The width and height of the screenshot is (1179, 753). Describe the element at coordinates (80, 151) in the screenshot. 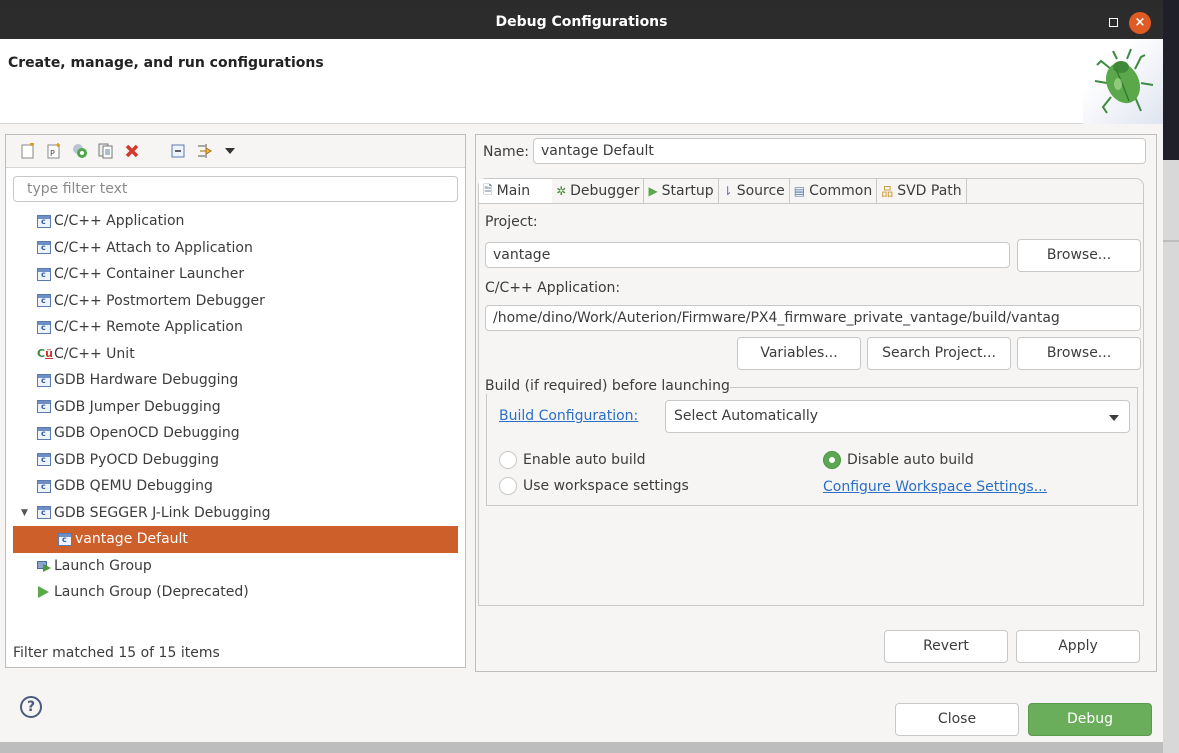

I see `export-icon` at that location.